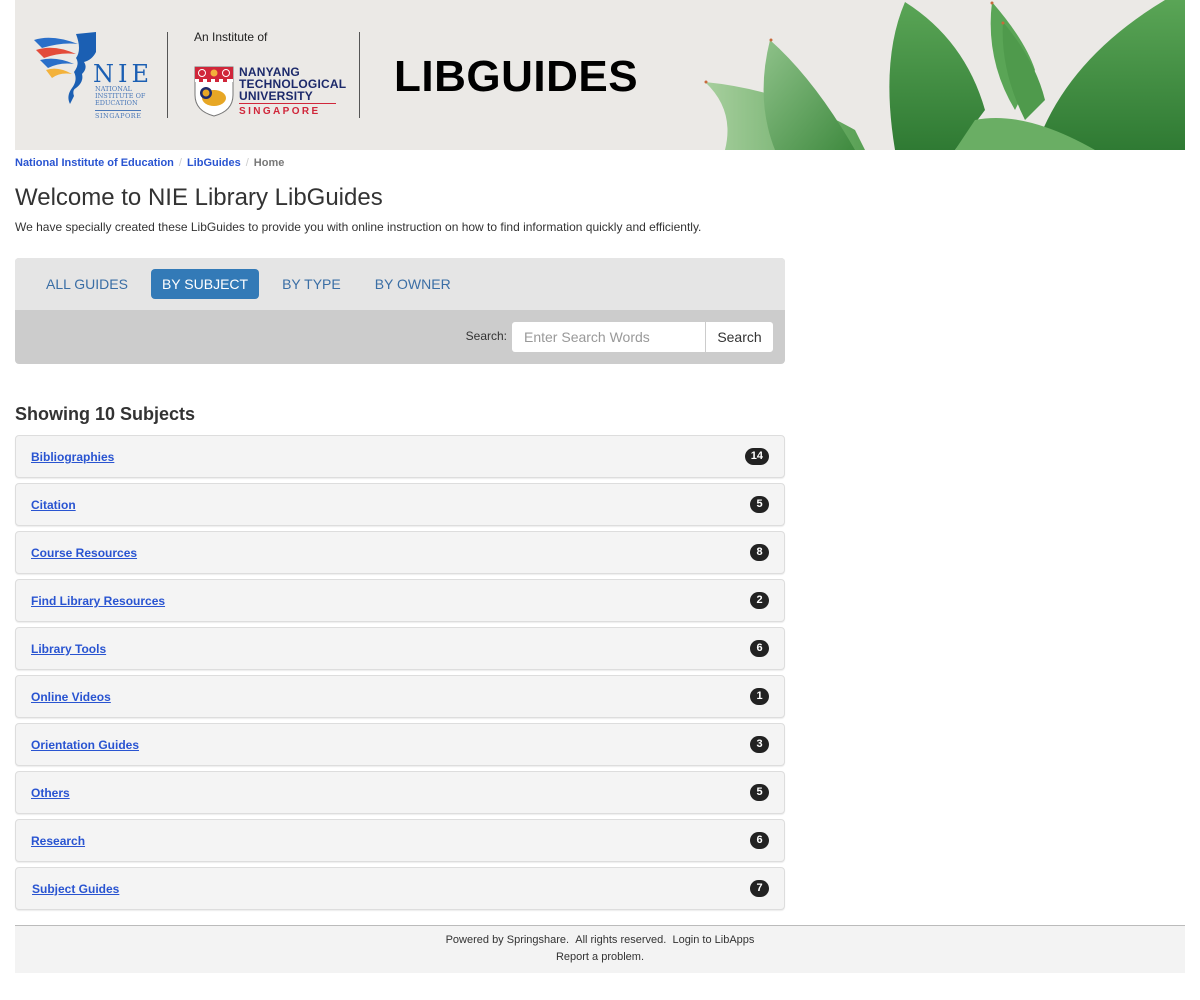  I want to click on subject-link: Find Library Resources, so click(98, 601).